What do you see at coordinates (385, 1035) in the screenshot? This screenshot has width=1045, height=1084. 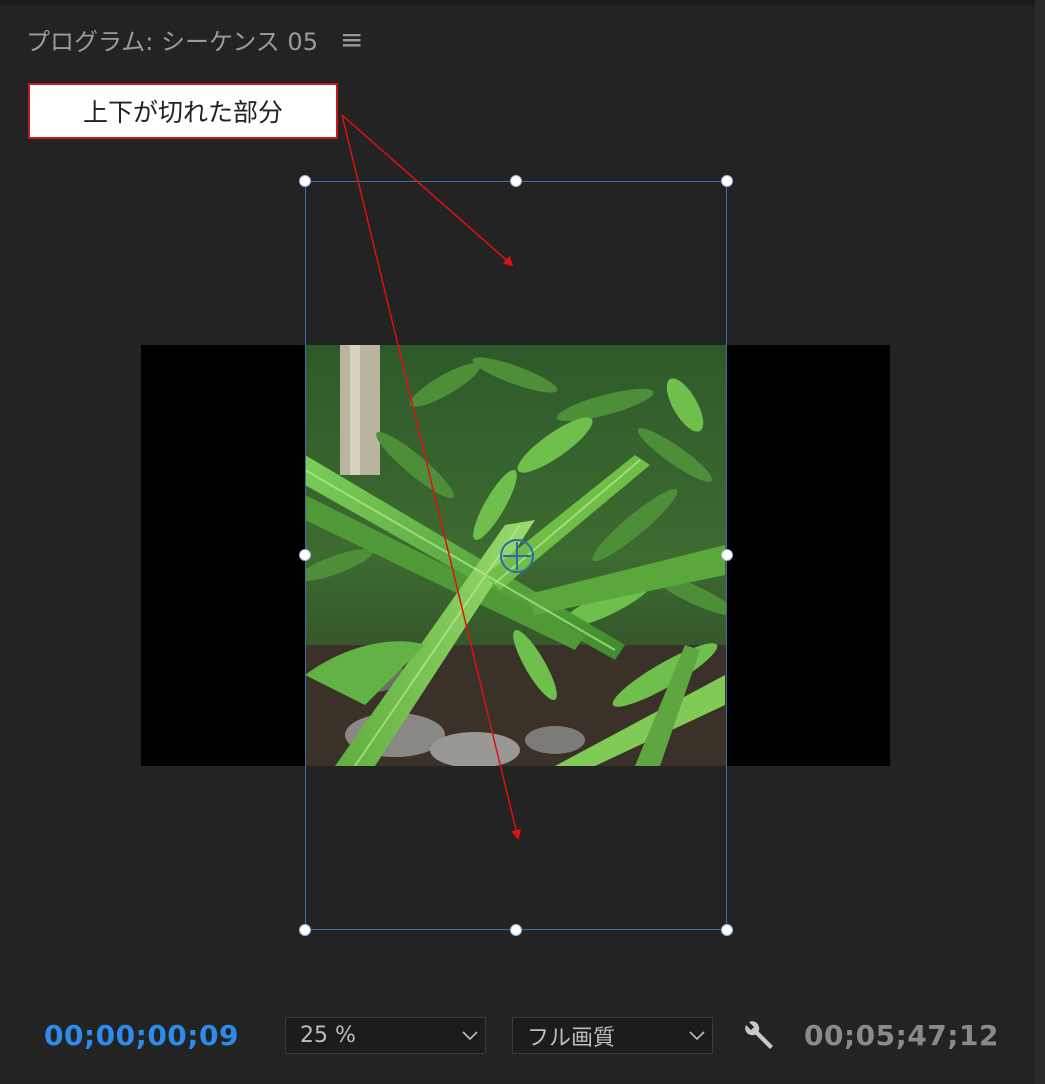 I see `zoom-level-select: 25 %` at bounding box center [385, 1035].